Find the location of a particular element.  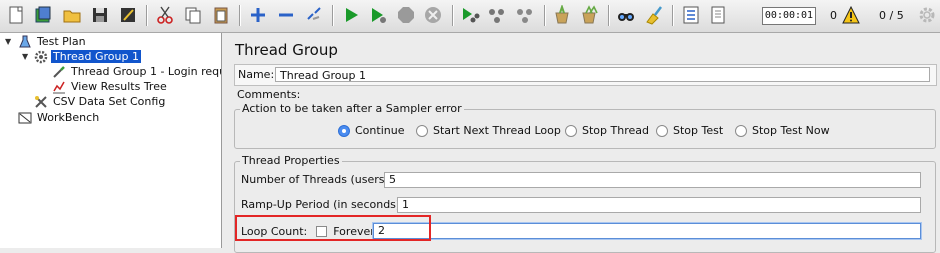

remote-stop-icon is located at coordinates (497, 15).